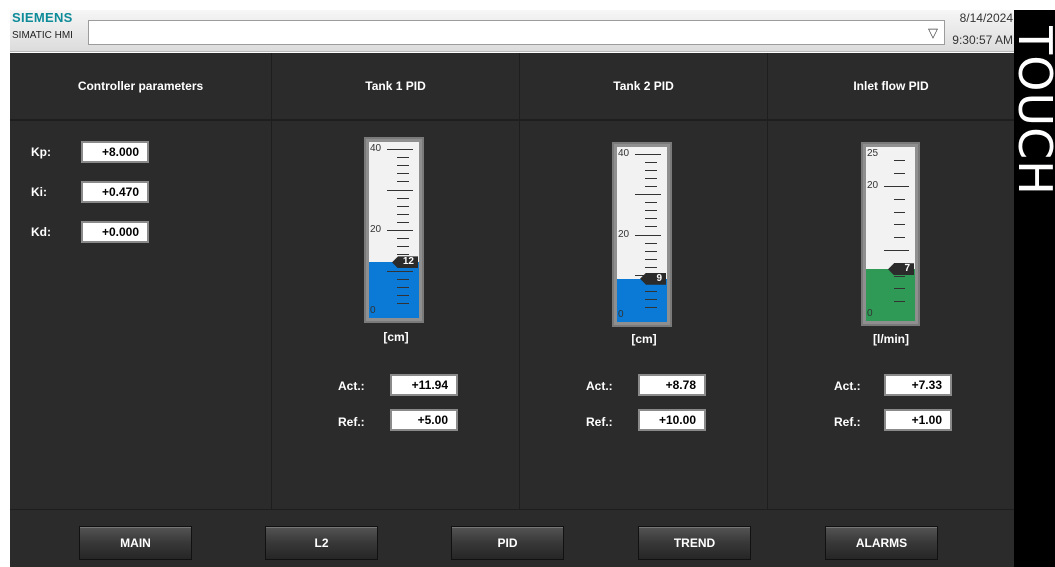  Describe the element at coordinates (890, 295) in the screenshot. I see `inlet-level-fill` at that location.